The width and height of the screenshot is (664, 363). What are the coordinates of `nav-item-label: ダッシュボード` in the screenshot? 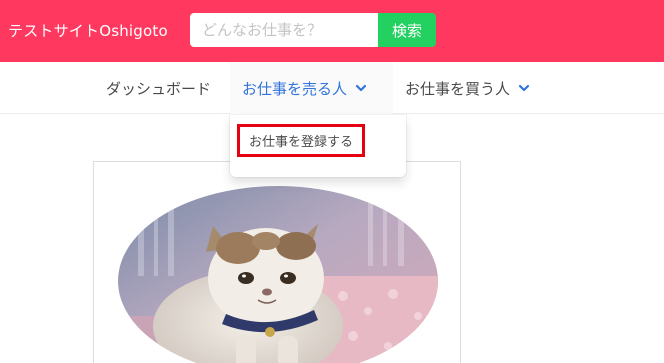 It's located at (159, 88).